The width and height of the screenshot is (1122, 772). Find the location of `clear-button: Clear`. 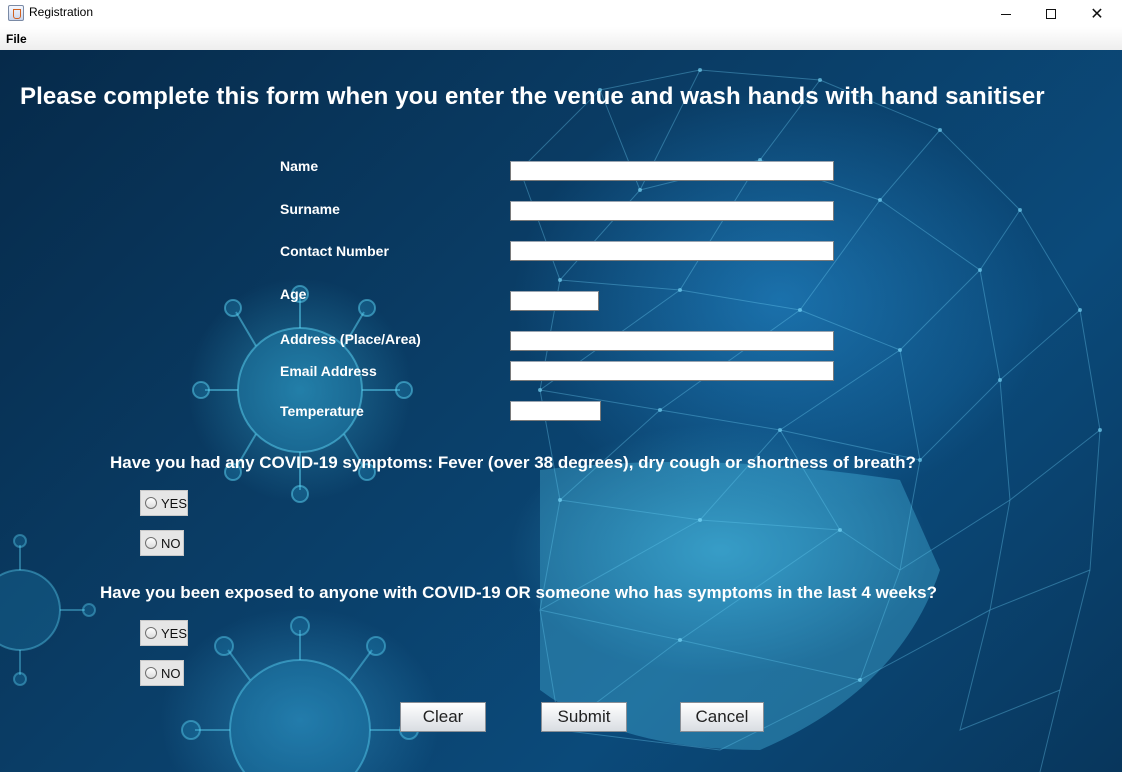

clear-button: Clear is located at coordinates (443, 717).